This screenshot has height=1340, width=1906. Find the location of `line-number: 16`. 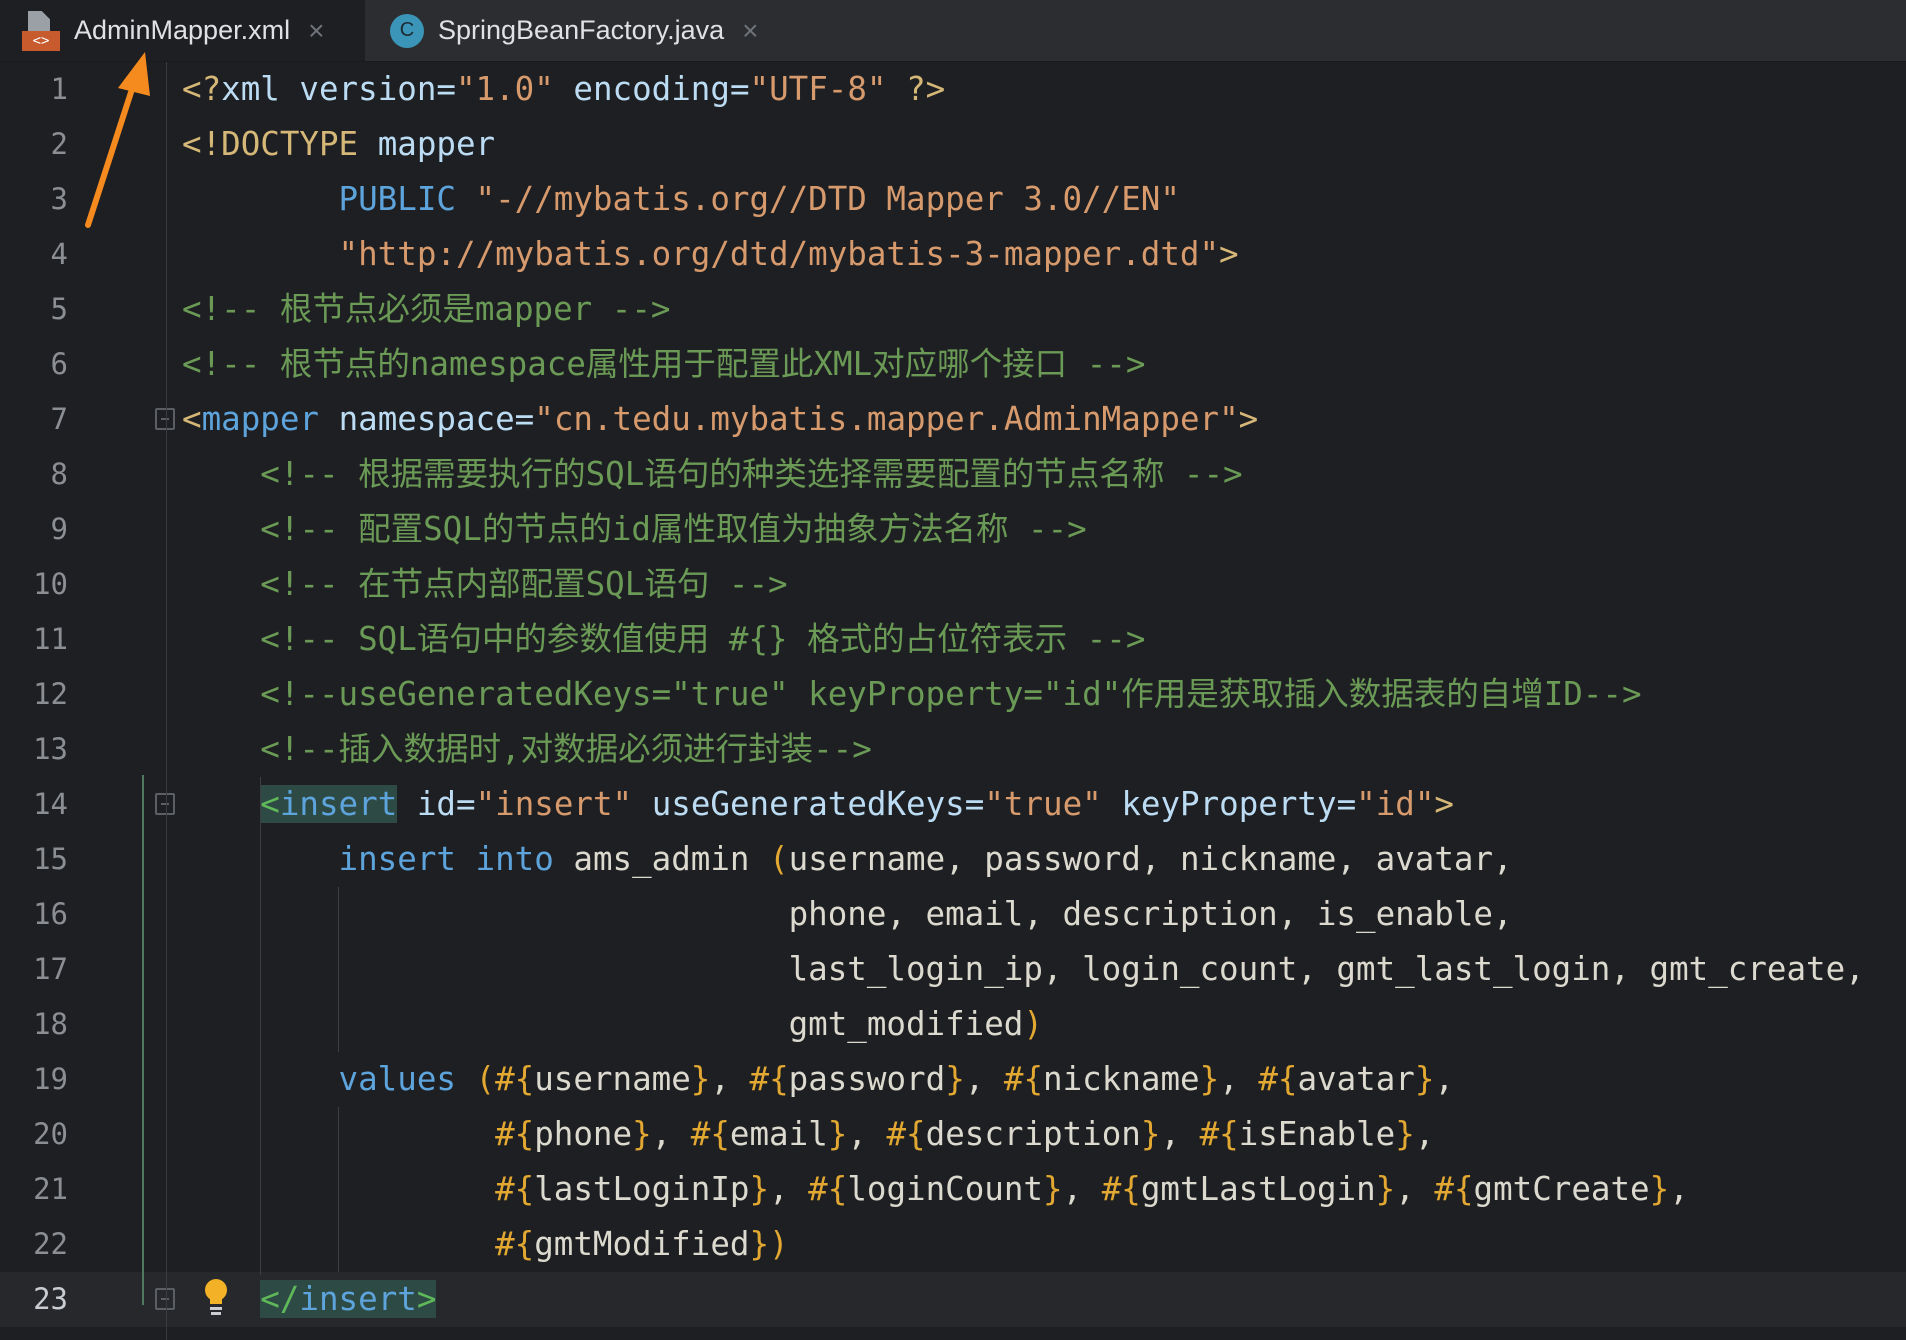

line-number: 16 is located at coordinates (34, 914).